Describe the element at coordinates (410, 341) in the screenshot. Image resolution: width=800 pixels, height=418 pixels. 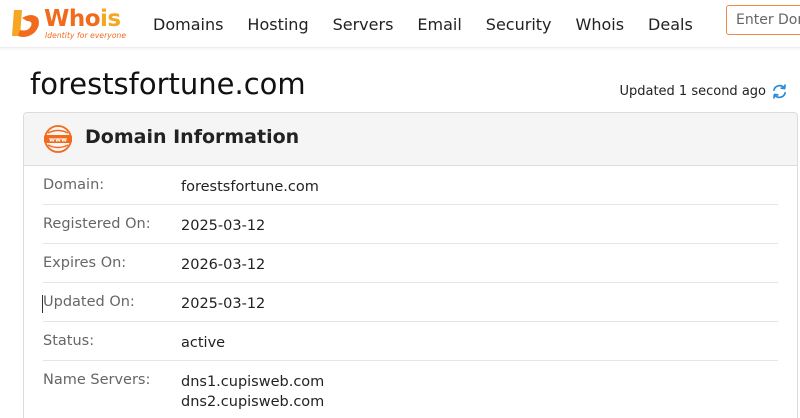
I see `info-row-status: Status: active` at that location.